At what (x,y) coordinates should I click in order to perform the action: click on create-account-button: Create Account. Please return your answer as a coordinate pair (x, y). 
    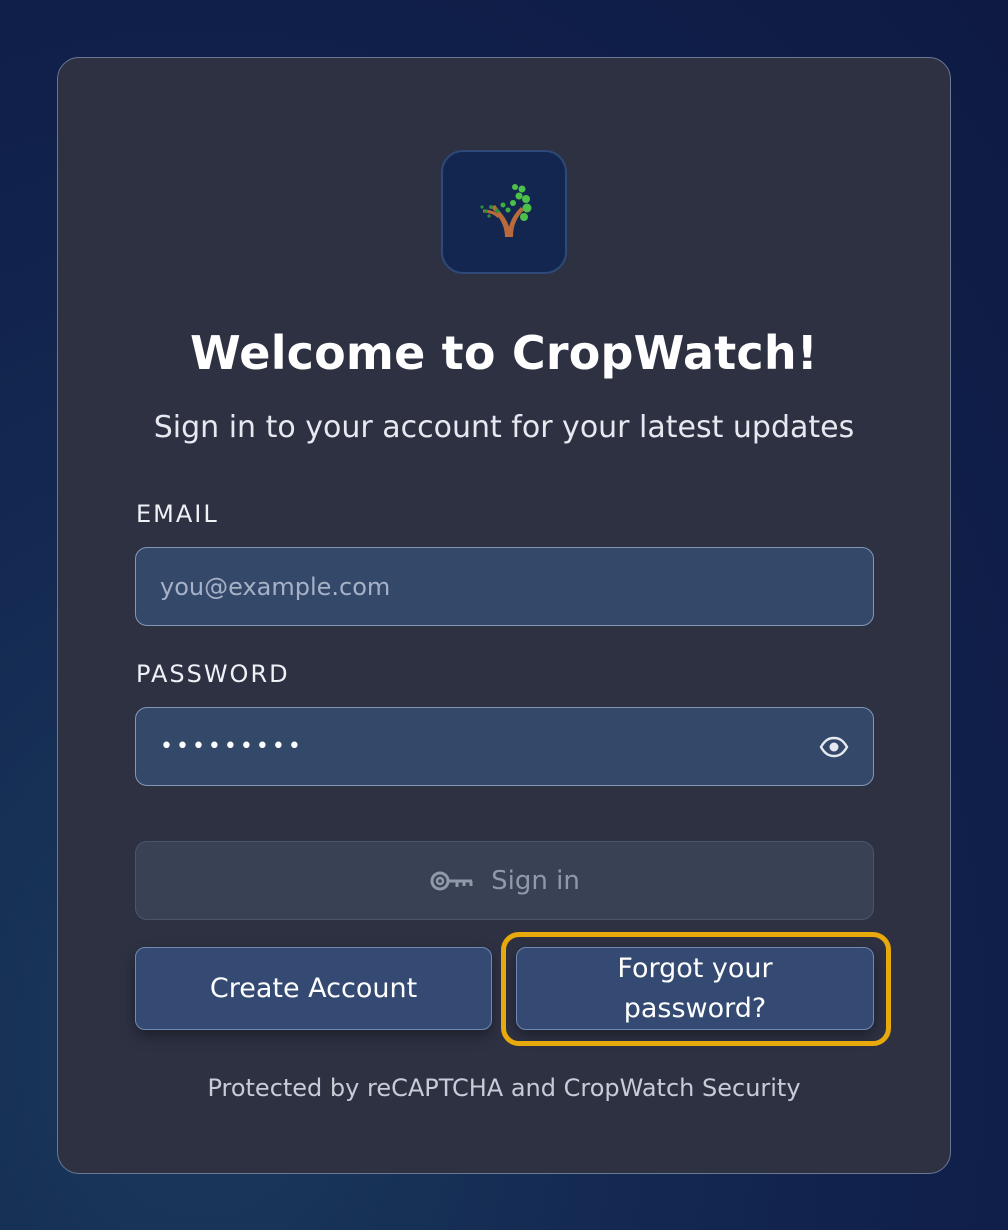
    Looking at the image, I should click on (313, 988).